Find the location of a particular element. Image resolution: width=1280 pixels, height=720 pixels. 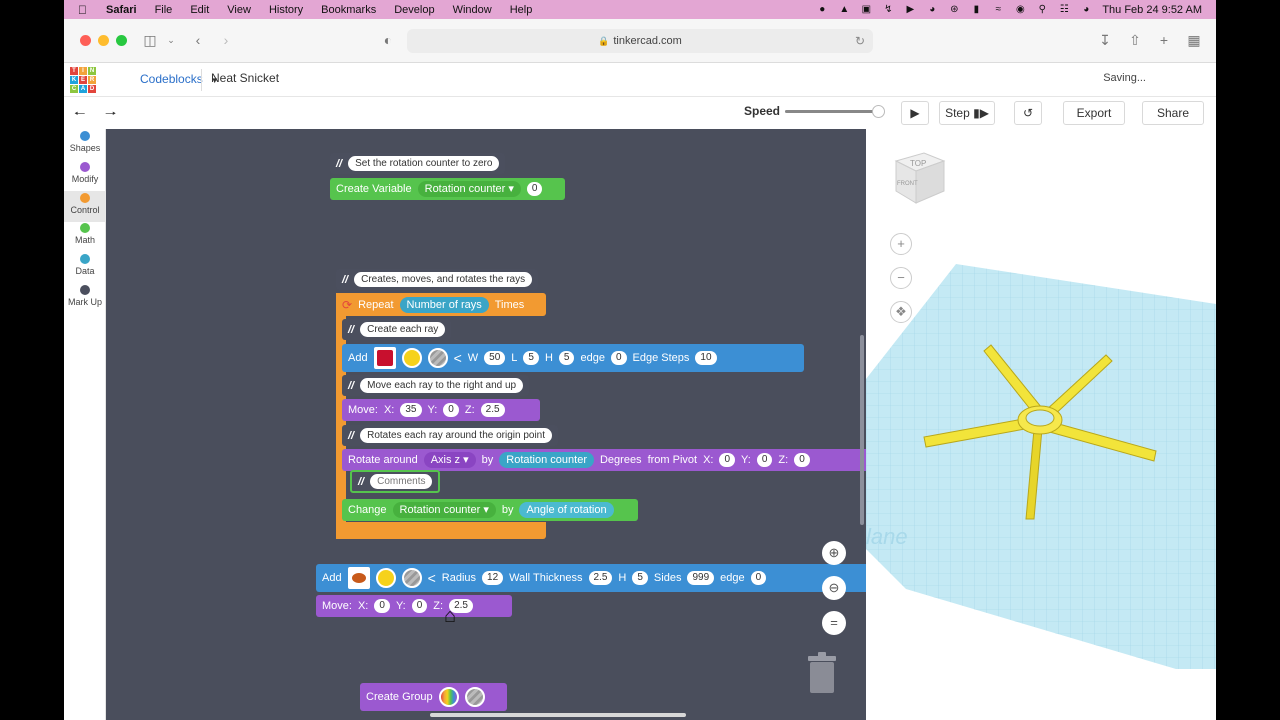

pivot-z-field: 0 is located at coordinates (802, 460).